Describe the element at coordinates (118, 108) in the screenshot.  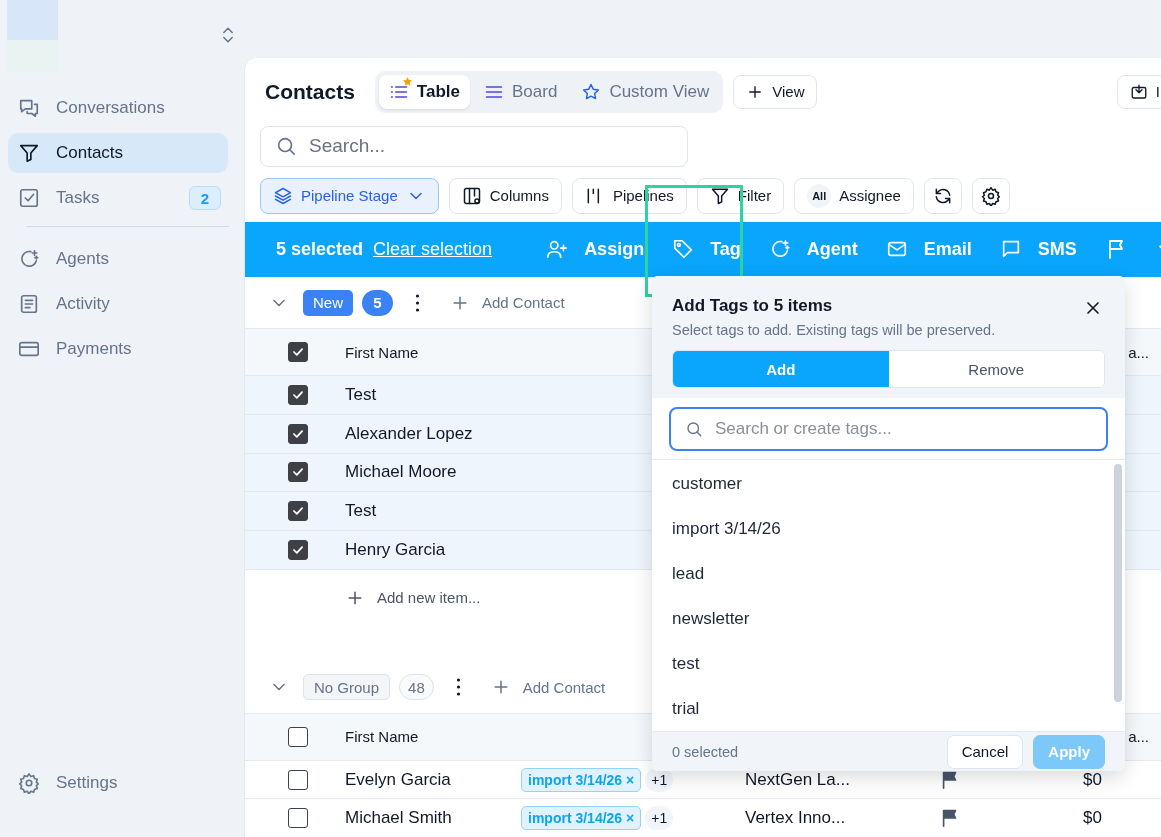
I see `nav-item: Conversations` at that location.